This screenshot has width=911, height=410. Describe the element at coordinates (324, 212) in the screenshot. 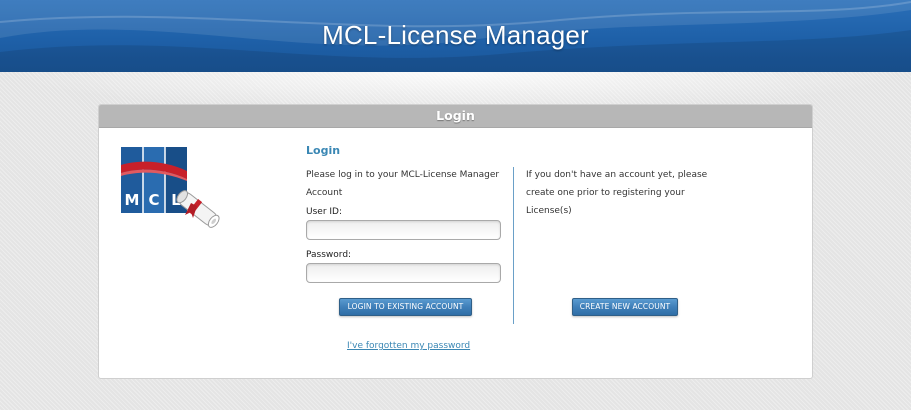

I see `user-id-label: User ID:` at that location.